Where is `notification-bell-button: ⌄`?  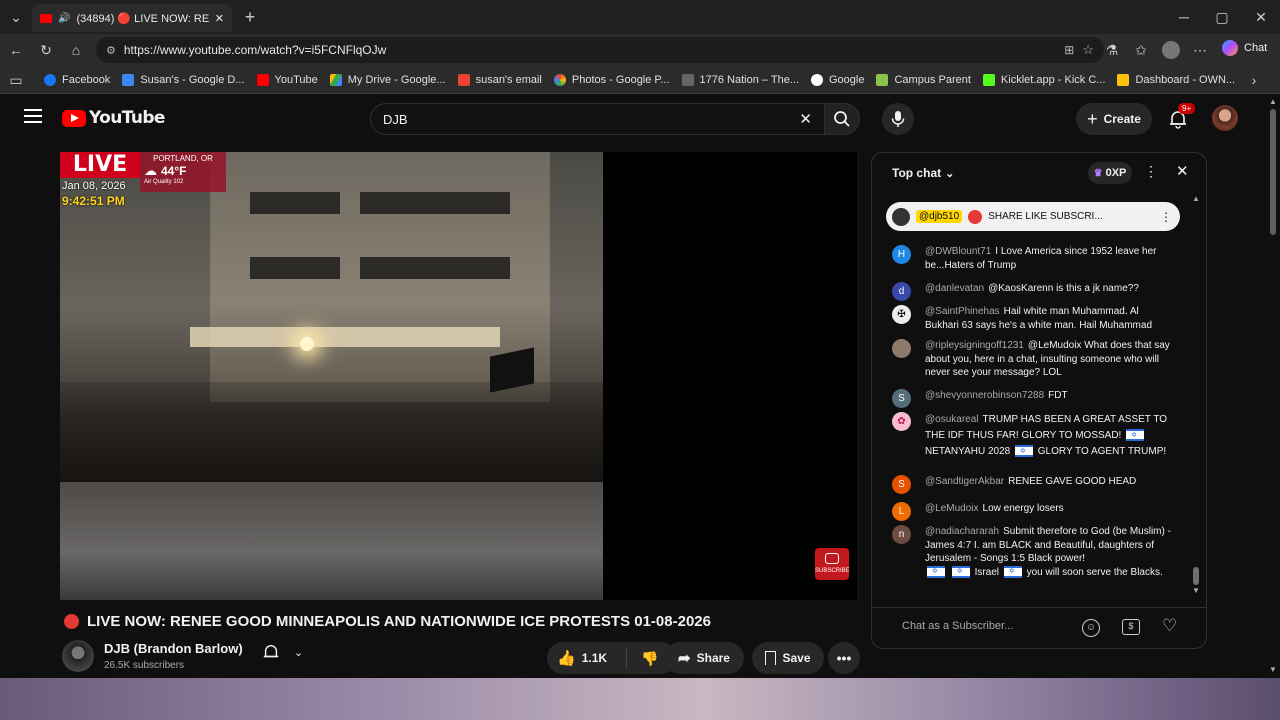
notification-bell-button: ⌄ is located at coordinates (282, 652).